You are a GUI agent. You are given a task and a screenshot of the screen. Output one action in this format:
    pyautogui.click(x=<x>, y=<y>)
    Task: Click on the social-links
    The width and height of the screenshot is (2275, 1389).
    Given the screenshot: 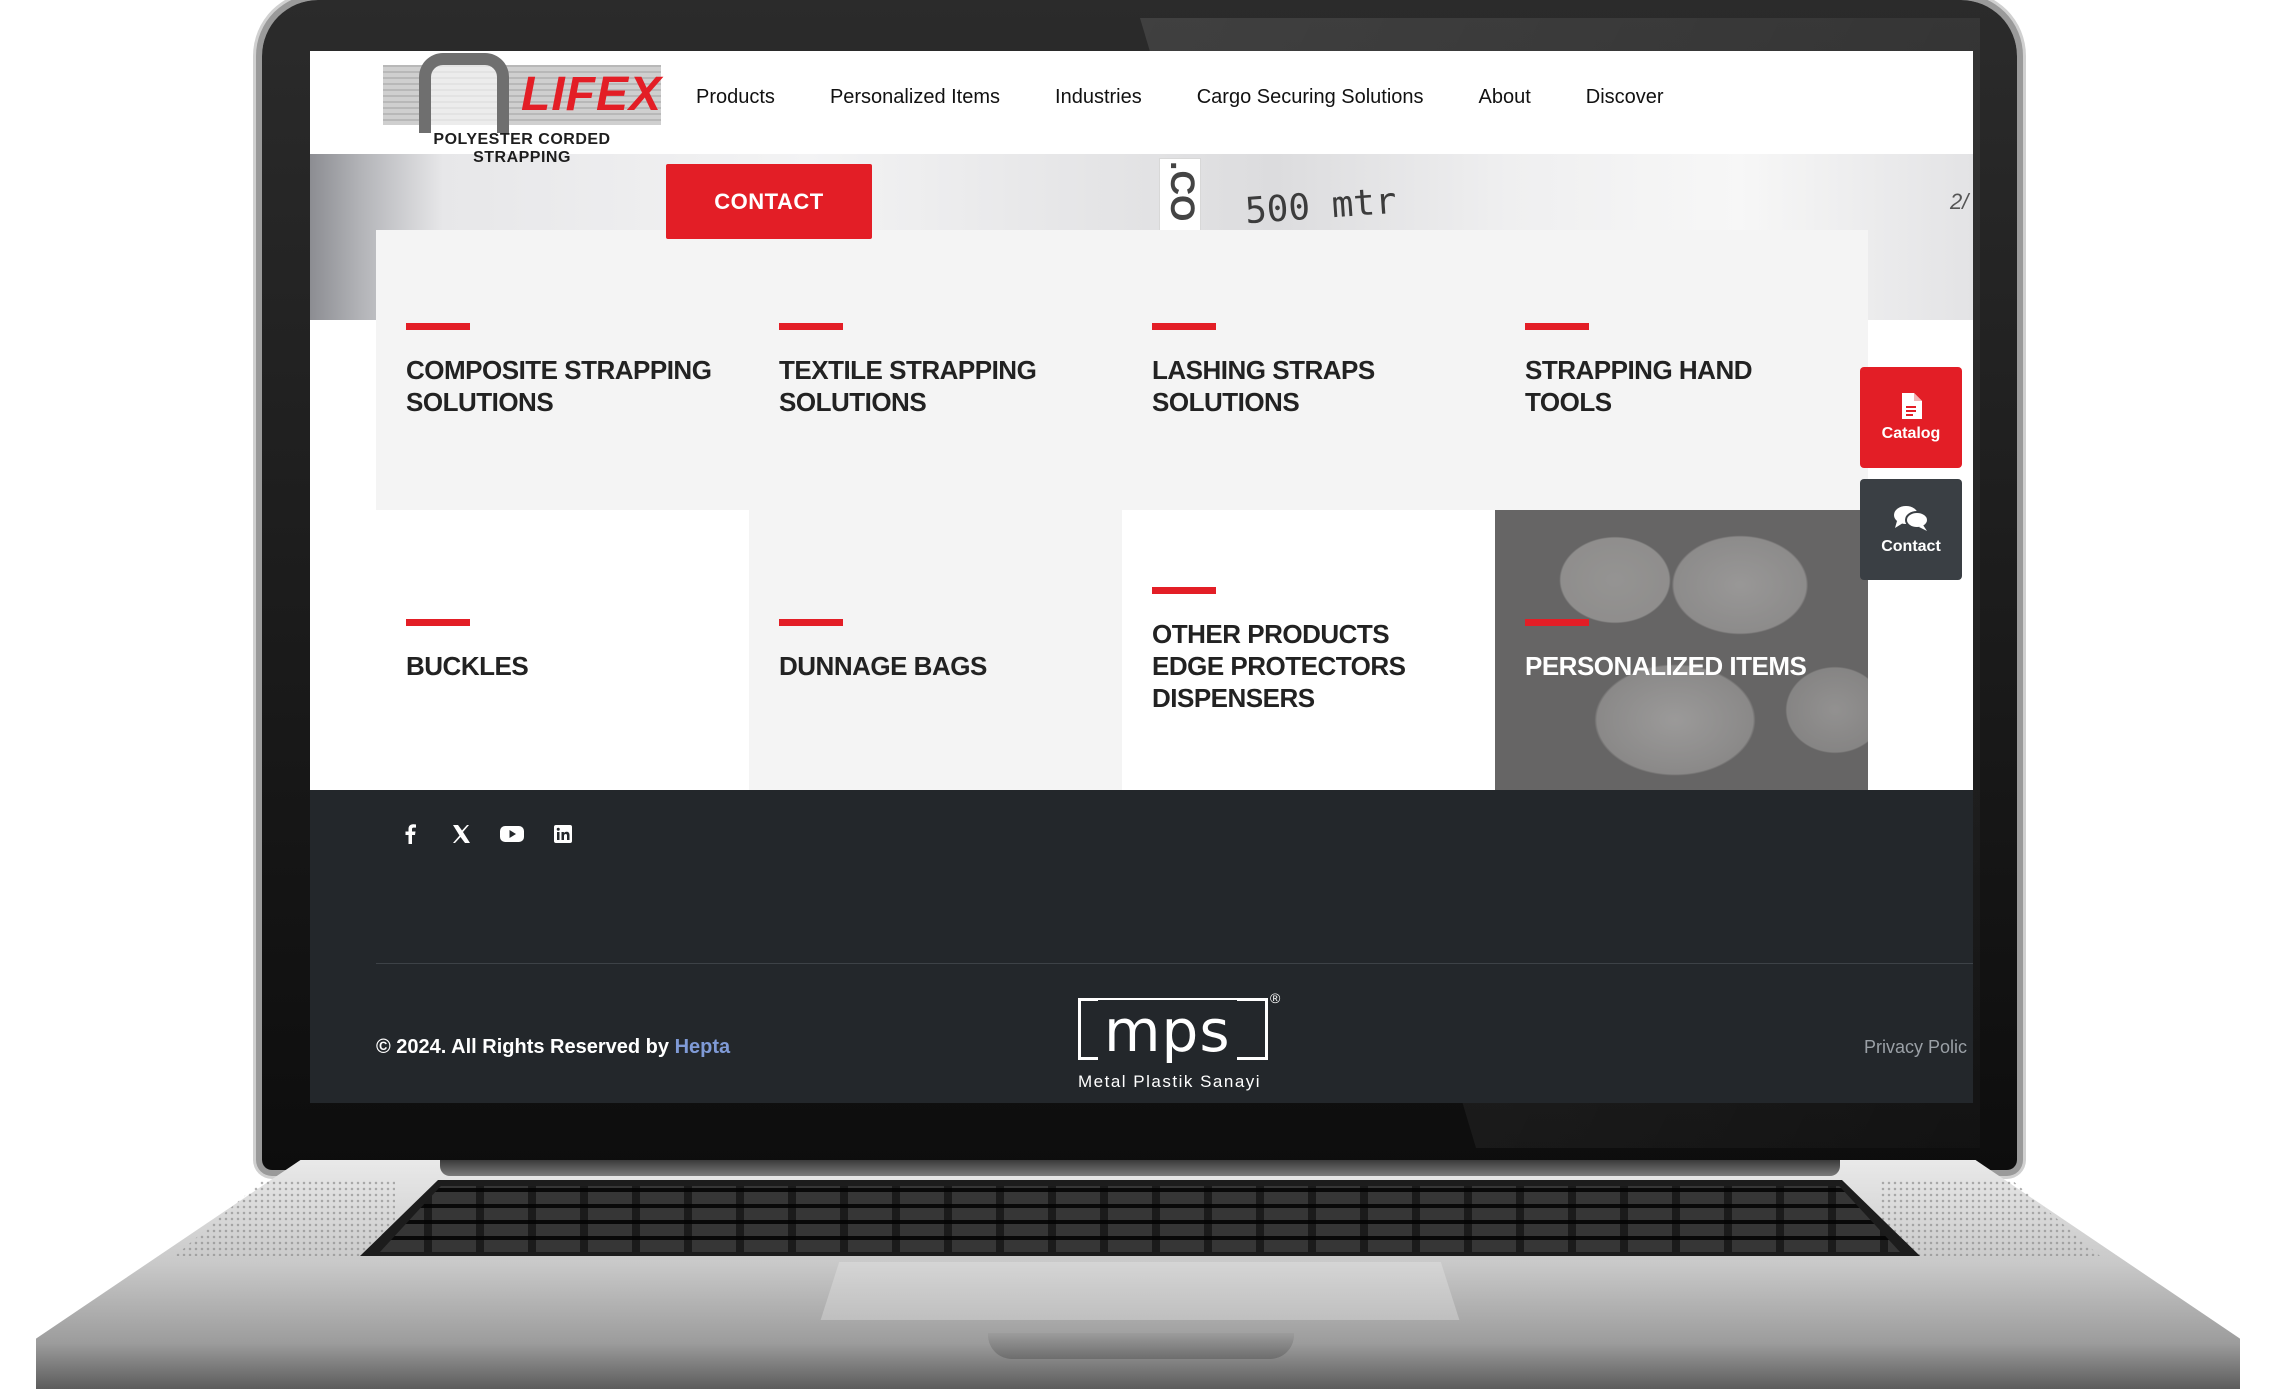 What is the action you would take?
    pyautogui.click(x=492, y=834)
    